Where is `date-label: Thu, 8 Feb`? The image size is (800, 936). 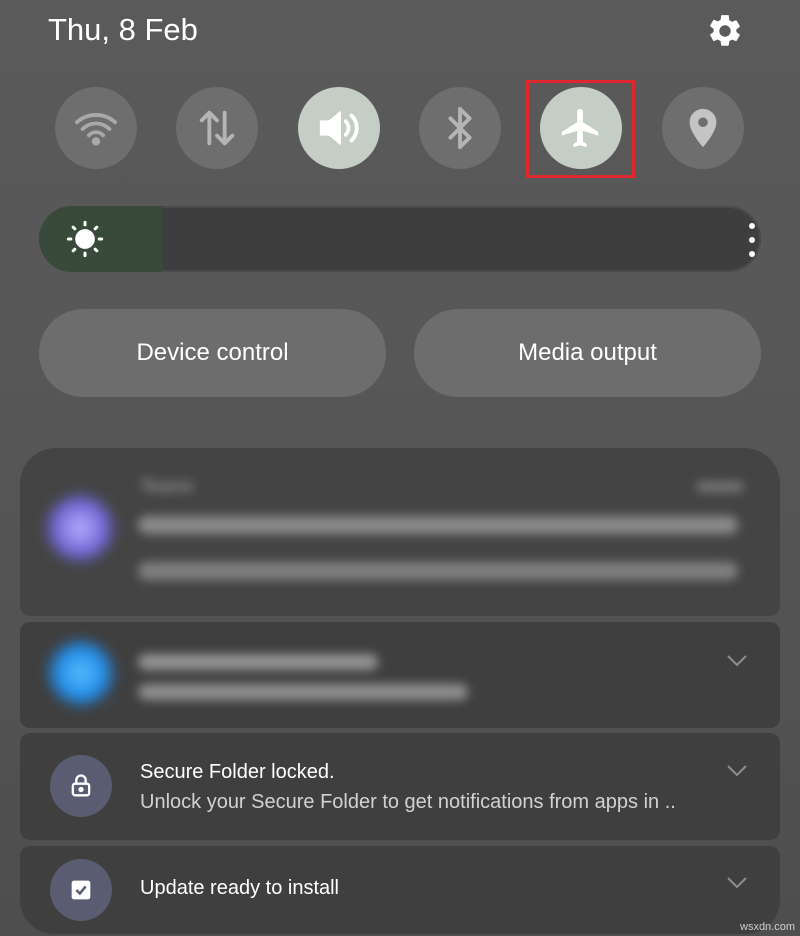
date-label: Thu, 8 Feb is located at coordinates (123, 29).